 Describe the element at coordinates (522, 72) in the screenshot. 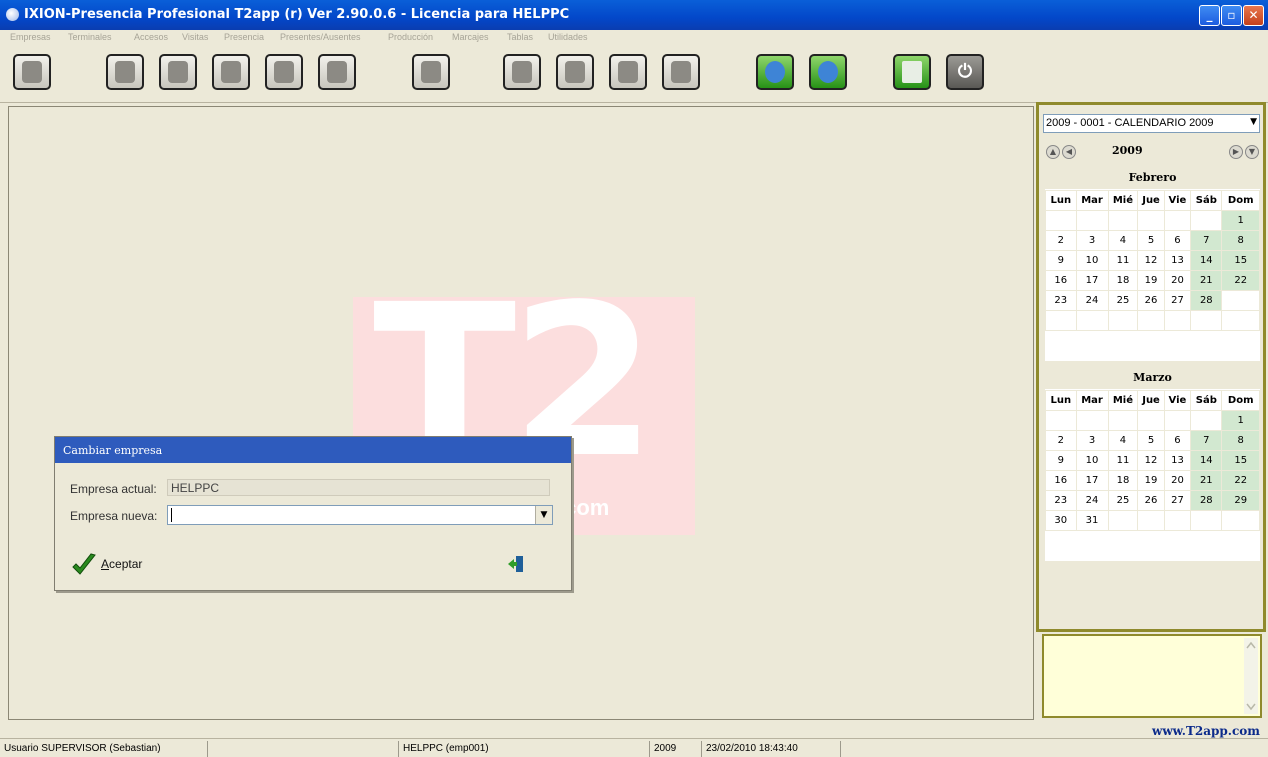

I see `card-button` at that location.